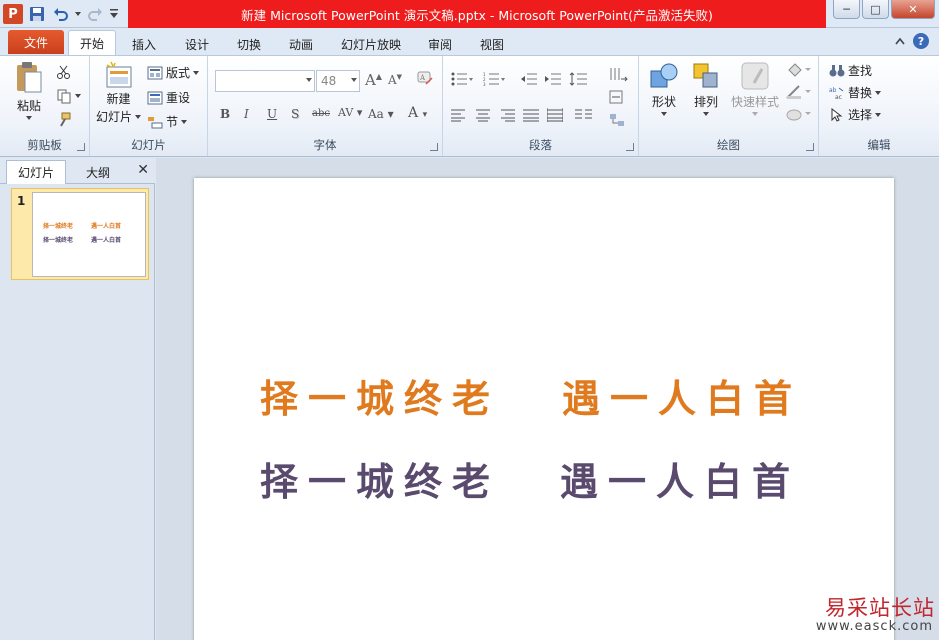 The image size is (939, 640). What do you see at coordinates (680, 478) in the screenshot?
I see `slide-text-line2-right: 遇一人白首` at bounding box center [680, 478].